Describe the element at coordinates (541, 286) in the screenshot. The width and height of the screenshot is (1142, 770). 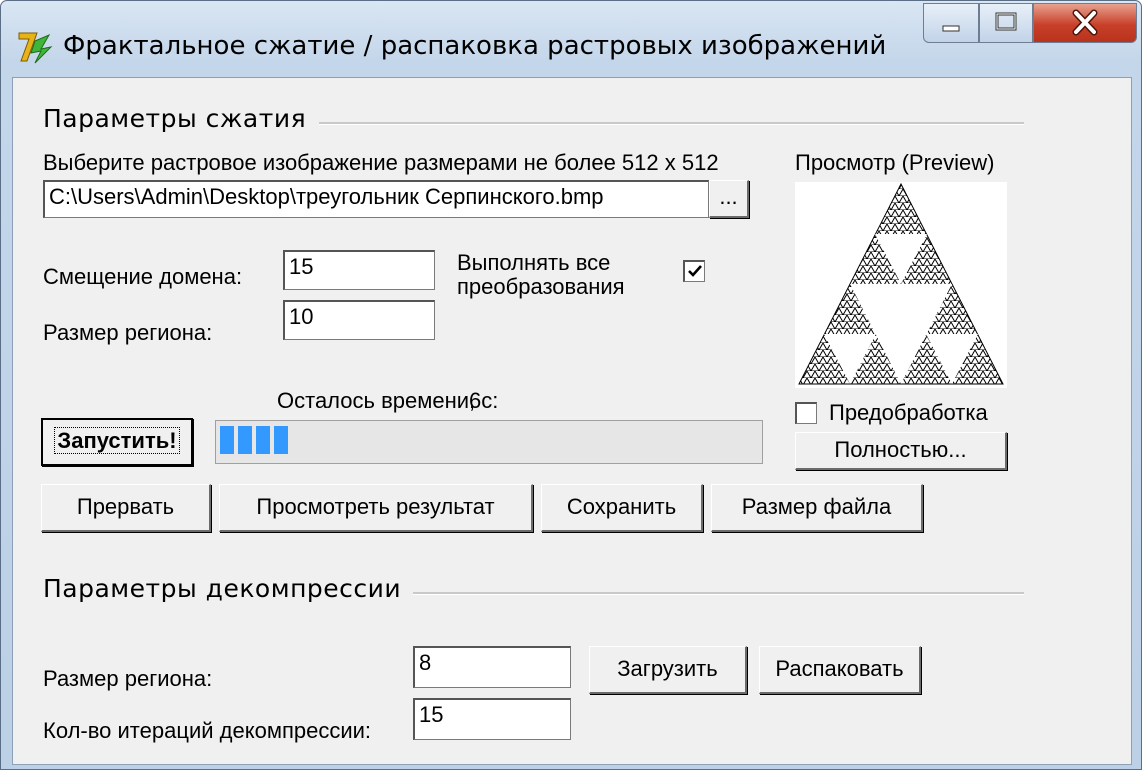
I see `all-transforms-label-2: преобразования` at that location.